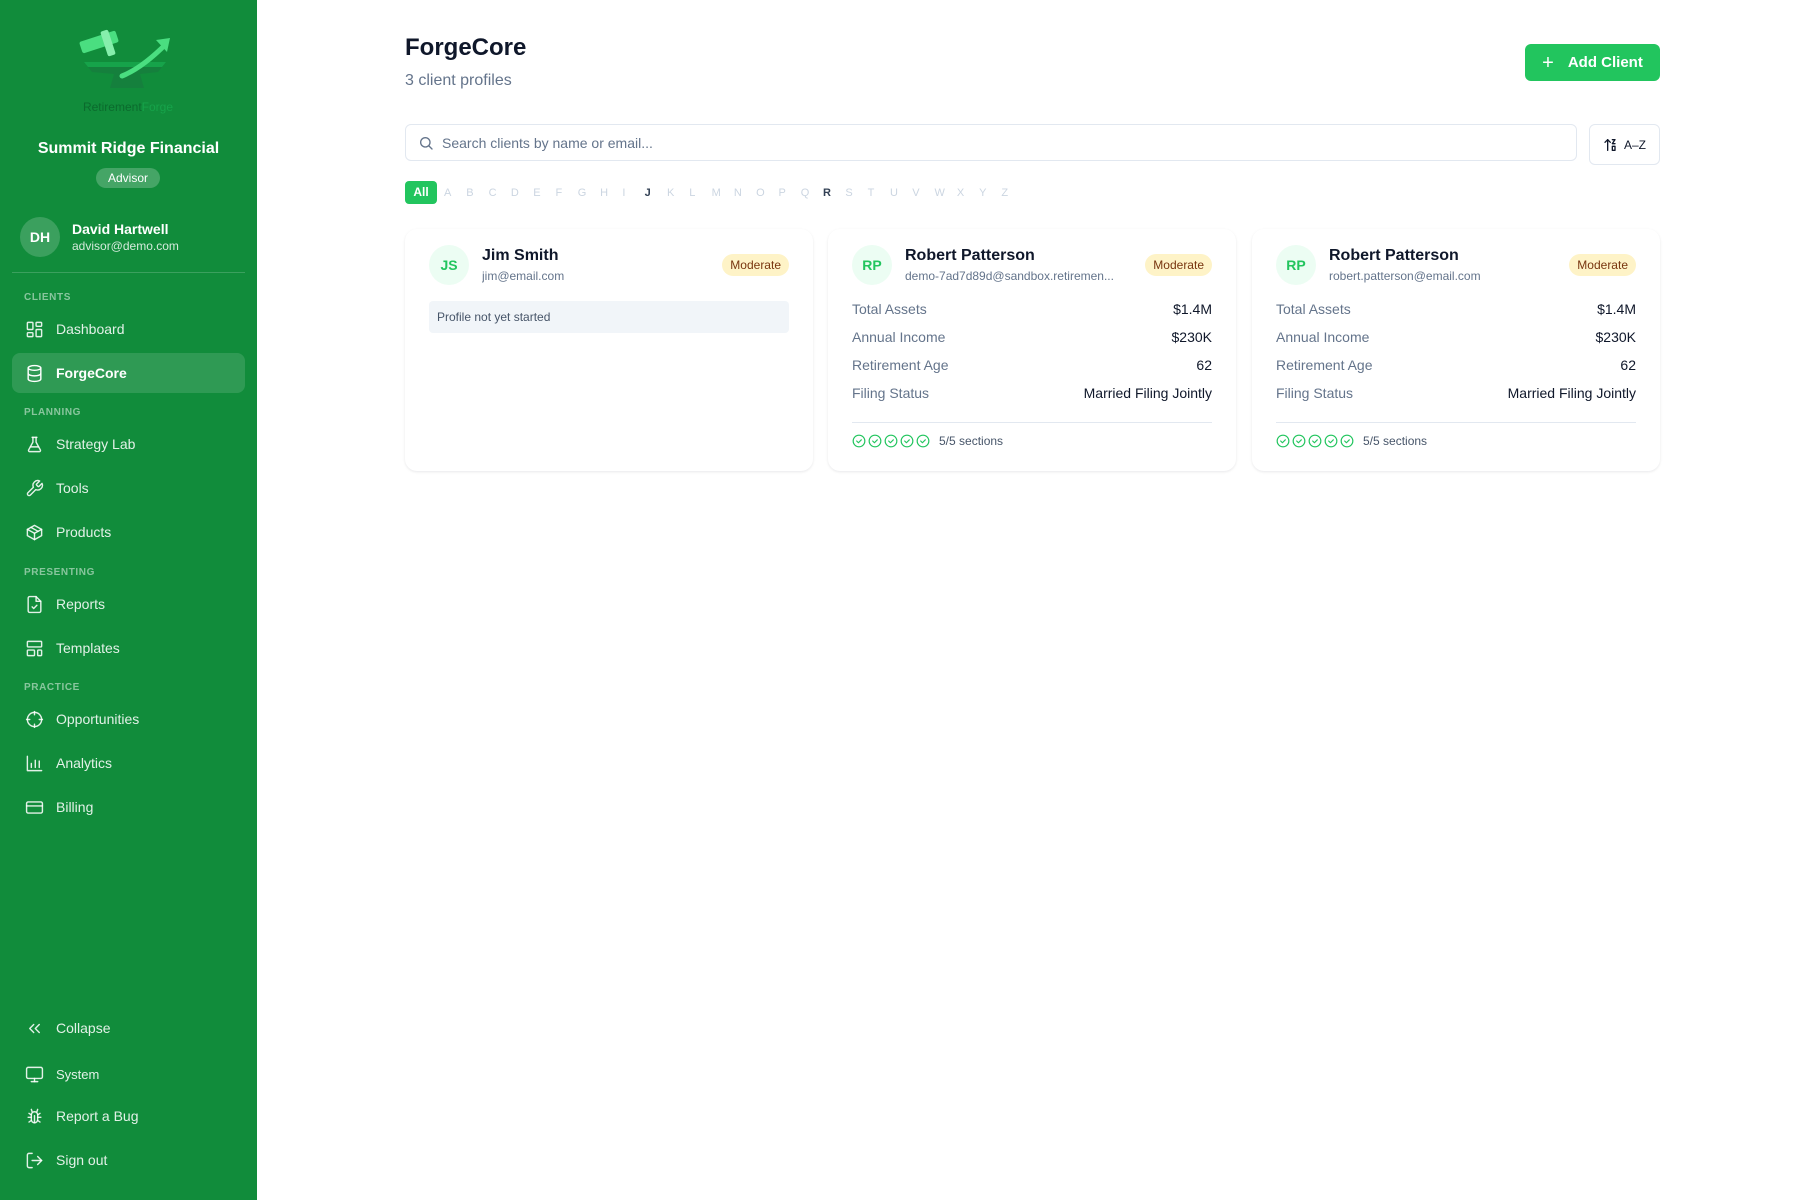  I want to click on client-avatar: RP, so click(1296, 265).